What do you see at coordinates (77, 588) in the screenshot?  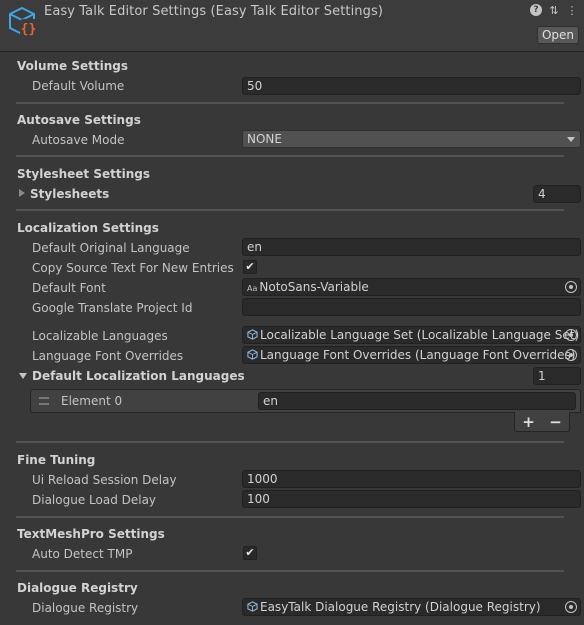 I see `section-title-registry: Dialogue Registry` at bounding box center [77, 588].